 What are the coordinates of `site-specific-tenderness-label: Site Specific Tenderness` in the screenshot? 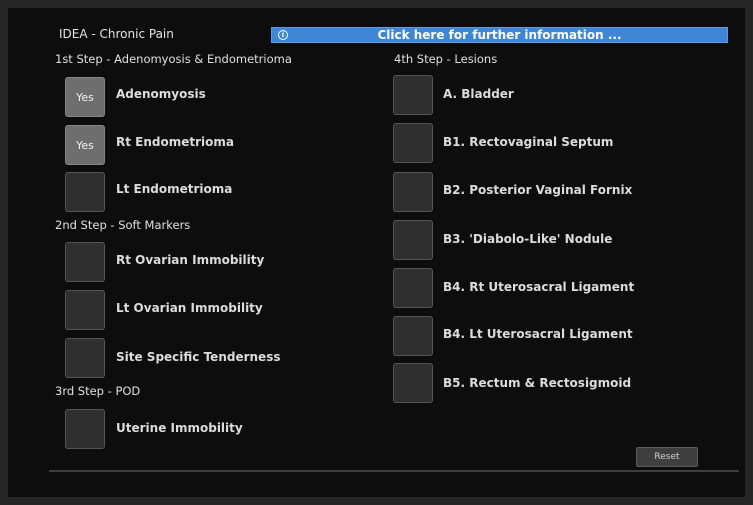 It's located at (198, 357).